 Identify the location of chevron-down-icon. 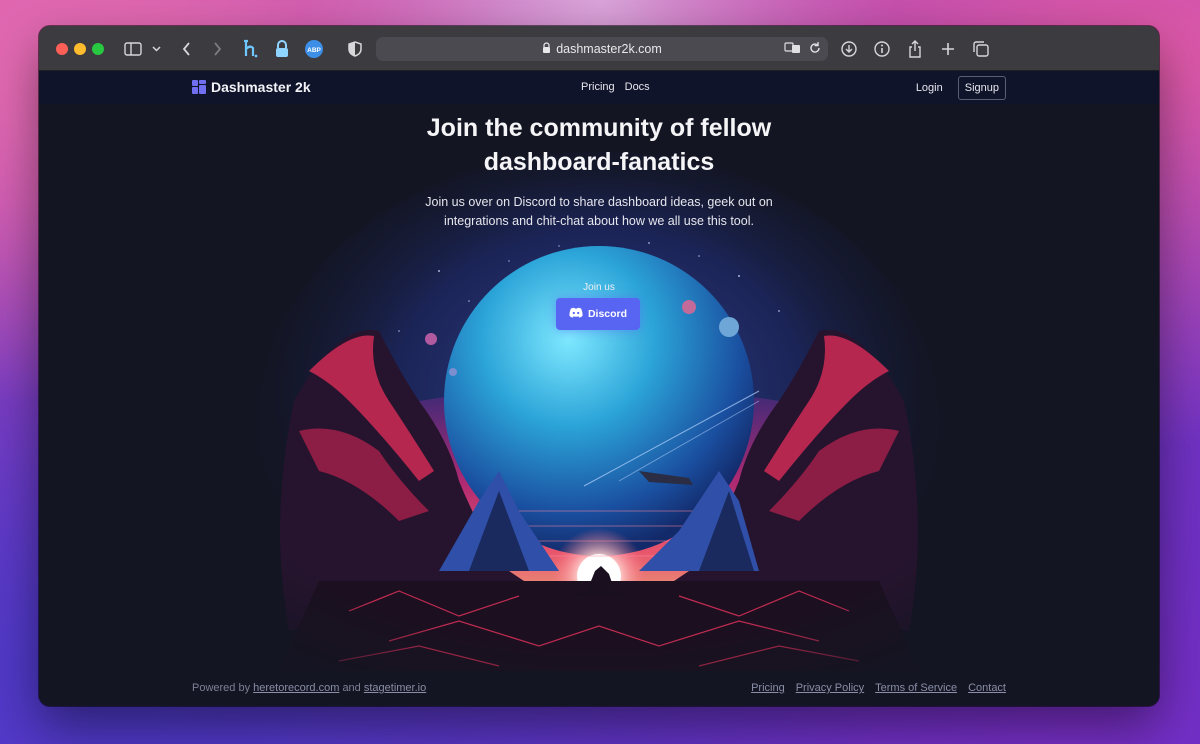
(156, 49).